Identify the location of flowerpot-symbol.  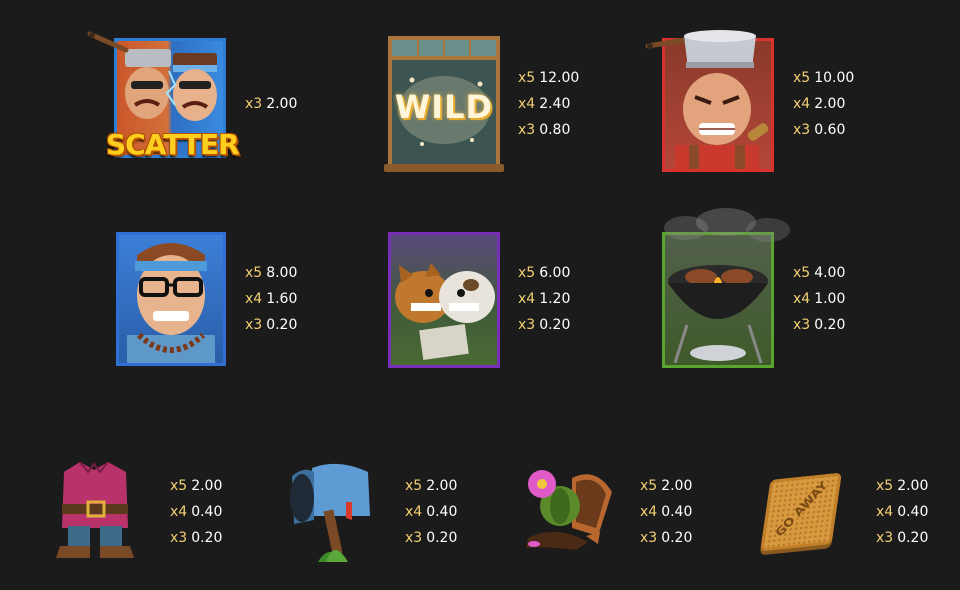
(566, 508).